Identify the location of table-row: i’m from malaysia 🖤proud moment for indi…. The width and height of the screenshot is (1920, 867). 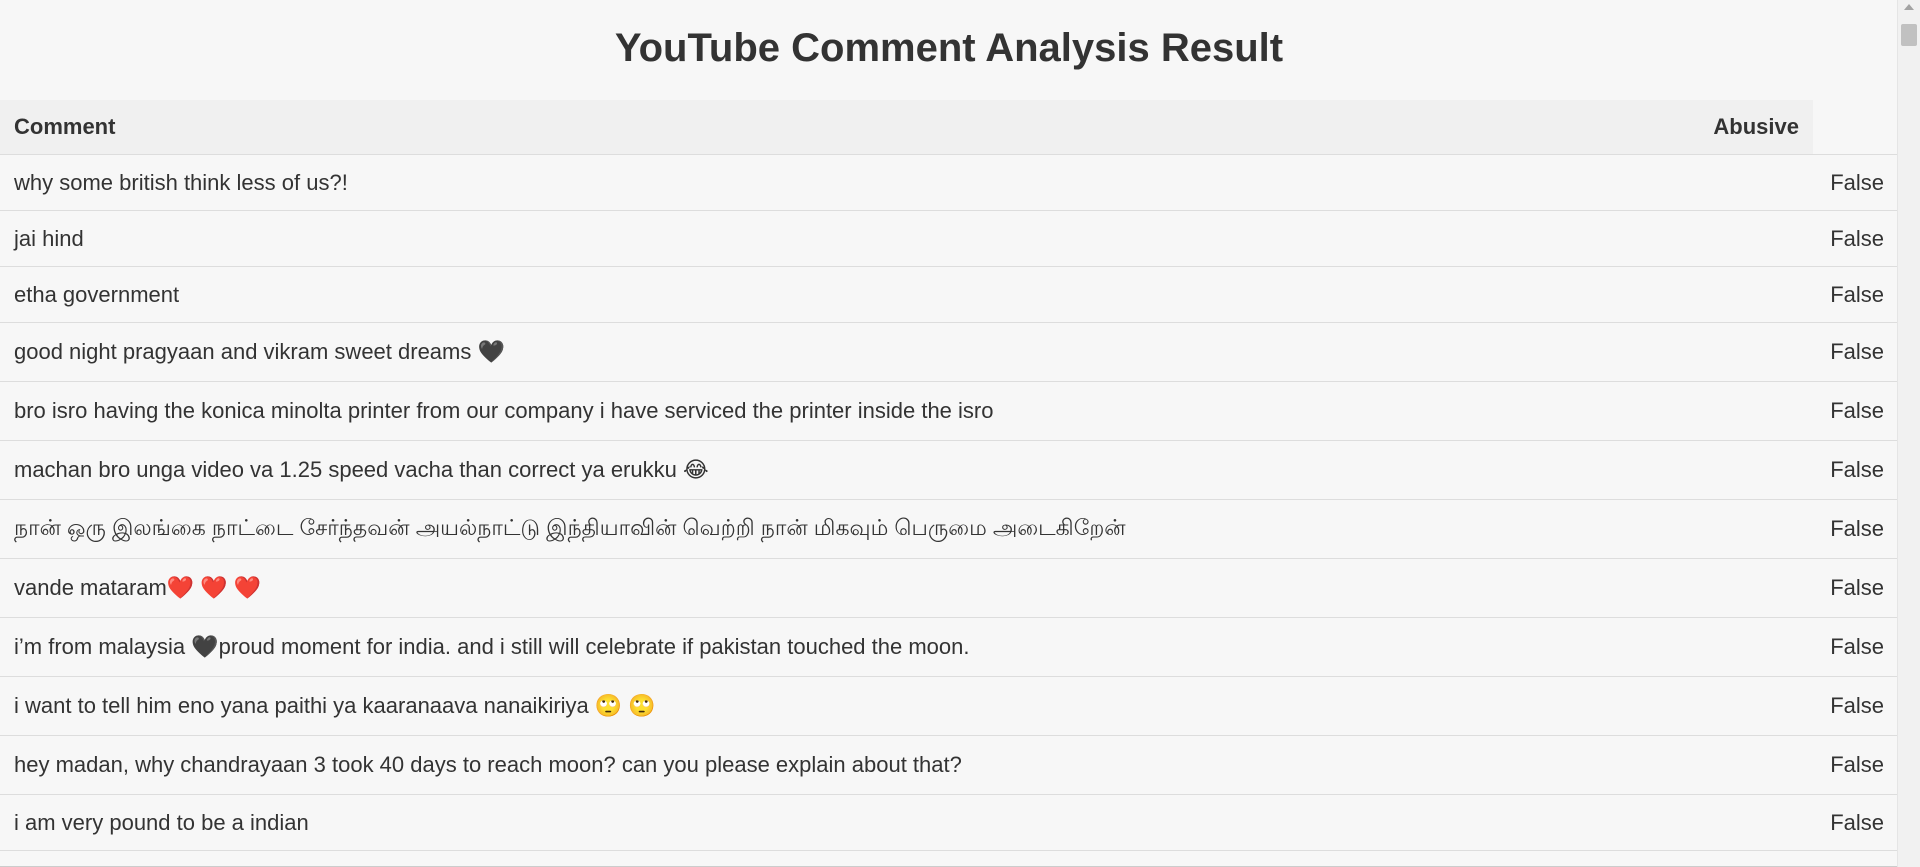
(949, 647).